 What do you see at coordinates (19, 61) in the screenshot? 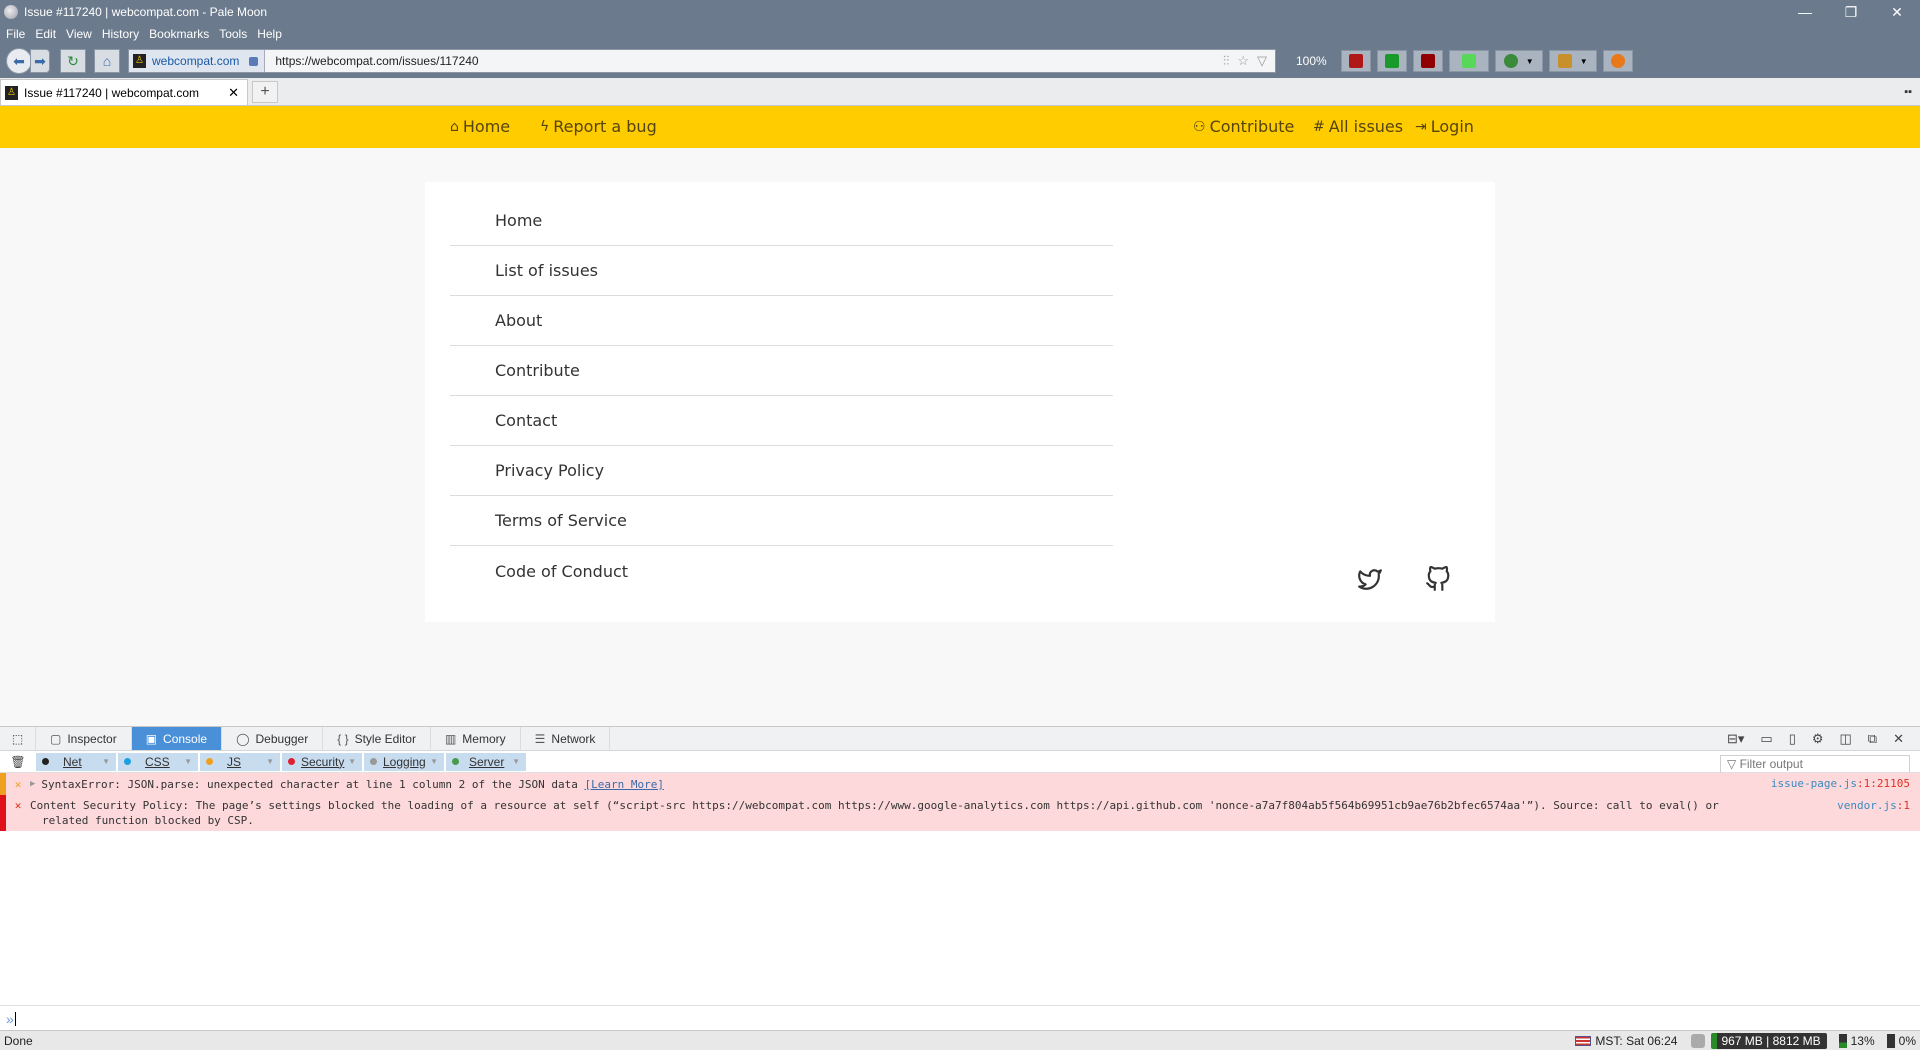
I see `back-button: ⬅` at bounding box center [19, 61].